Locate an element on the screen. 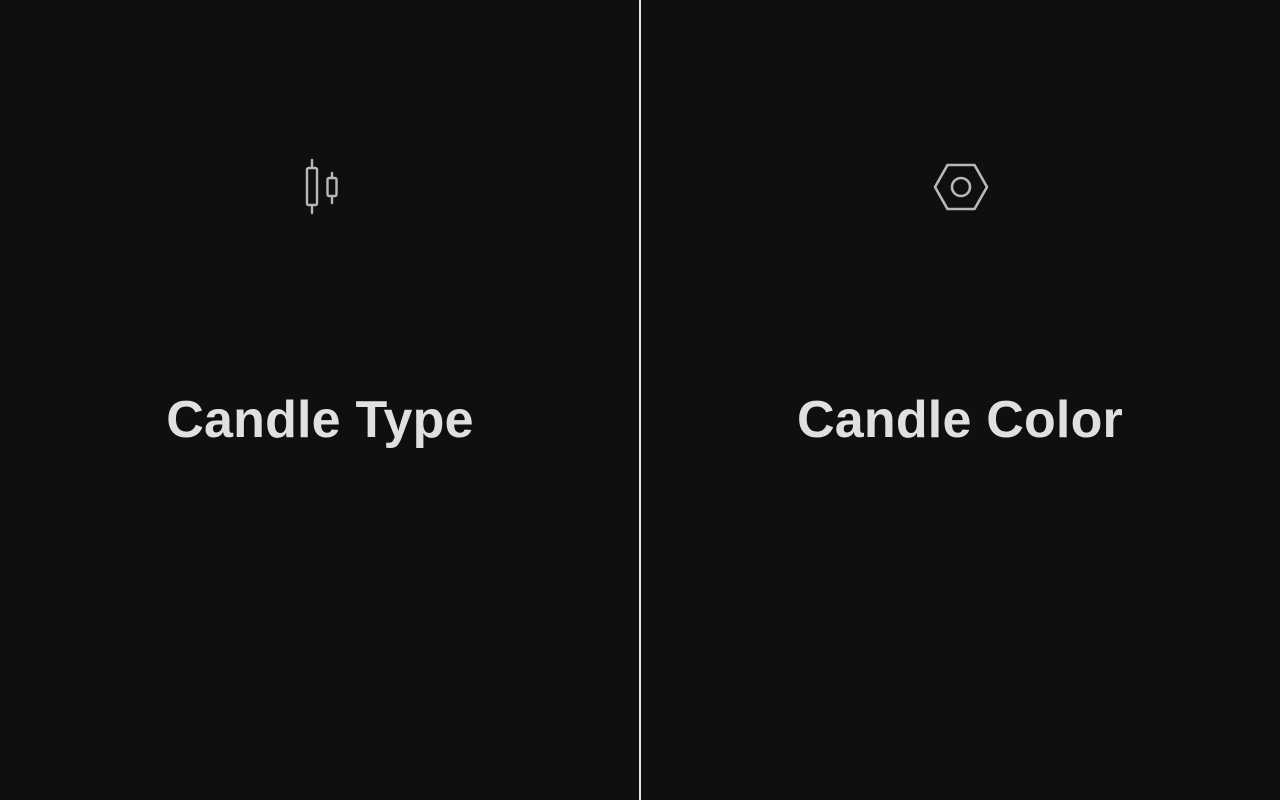 This screenshot has height=800, width=1280. hexagon-nut-icon is located at coordinates (961, 187).